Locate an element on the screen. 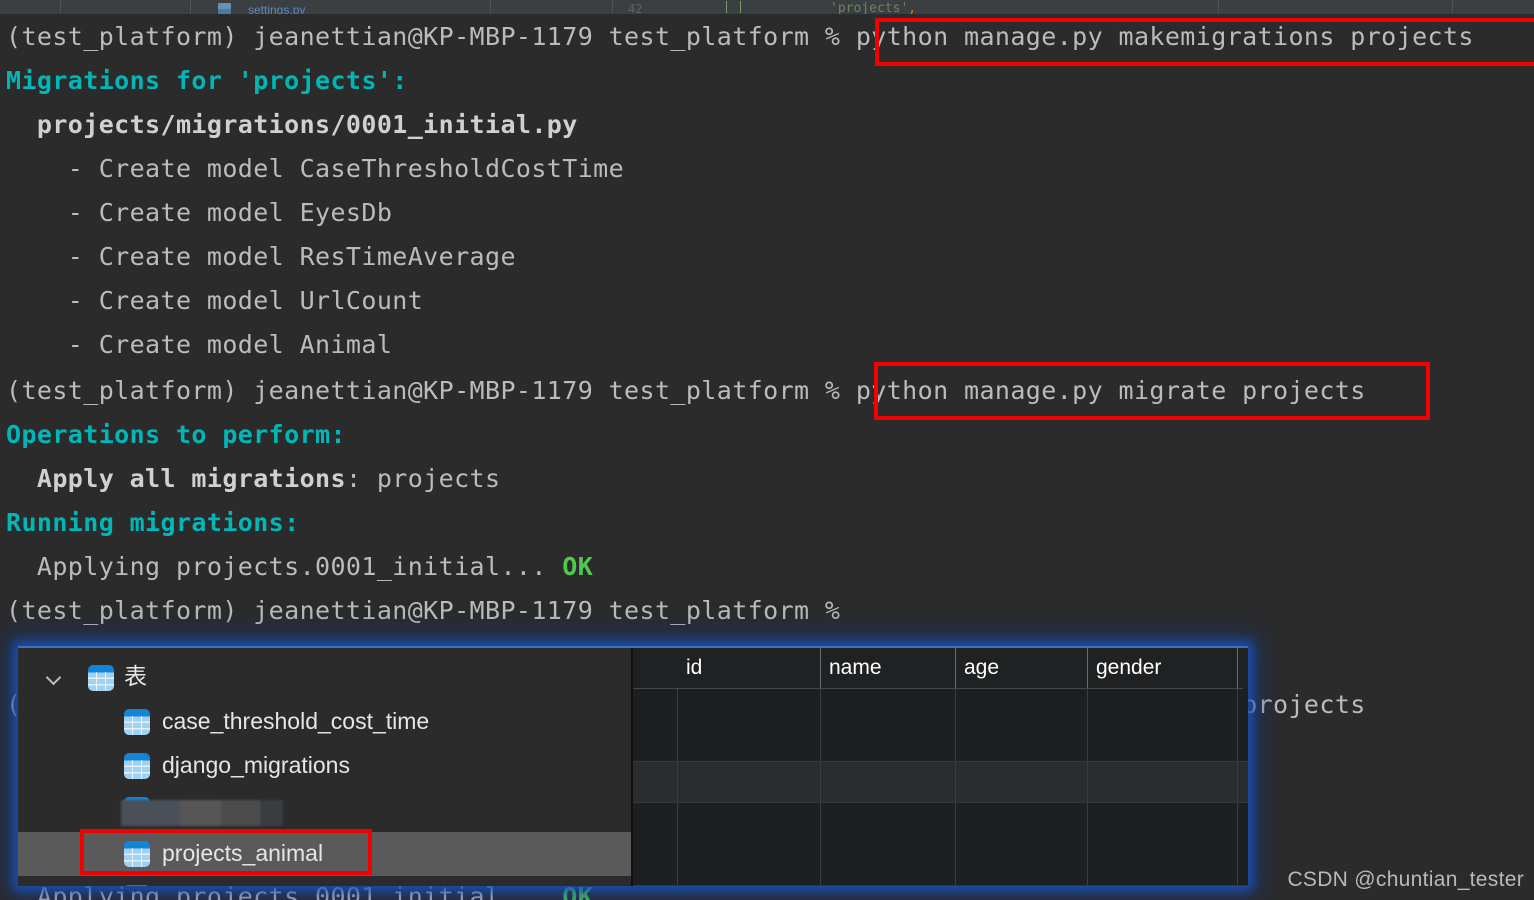 This screenshot has width=1534, height=900. tree-root-label: 表 is located at coordinates (135, 677).